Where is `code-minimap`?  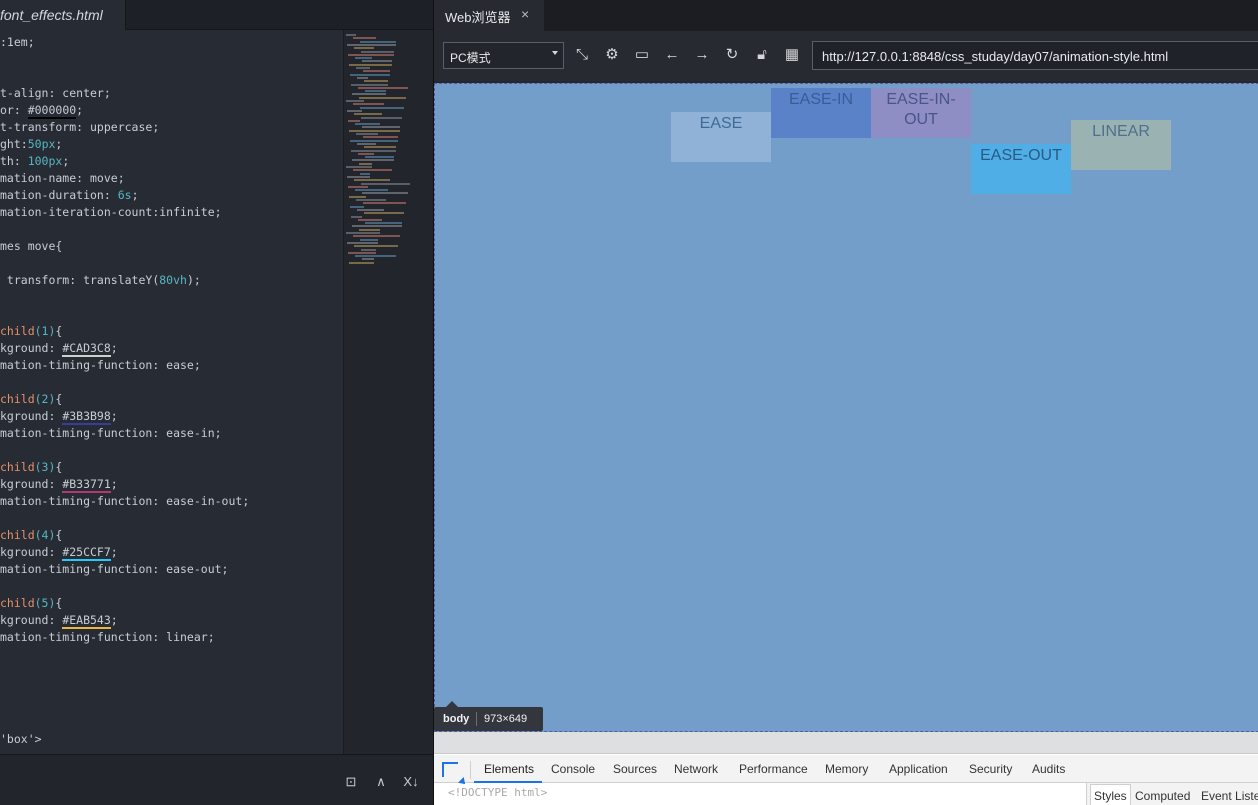
code-minimap is located at coordinates (388, 392).